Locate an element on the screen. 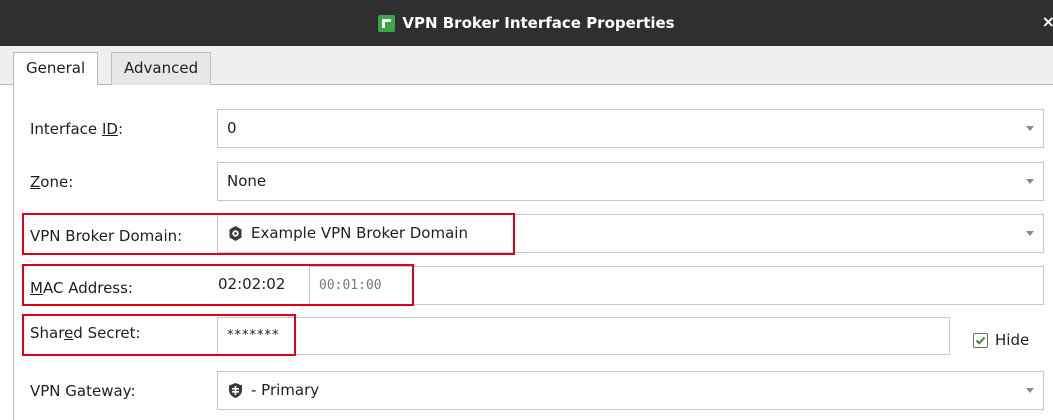  tab-advanced: Advanced is located at coordinates (161, 68).